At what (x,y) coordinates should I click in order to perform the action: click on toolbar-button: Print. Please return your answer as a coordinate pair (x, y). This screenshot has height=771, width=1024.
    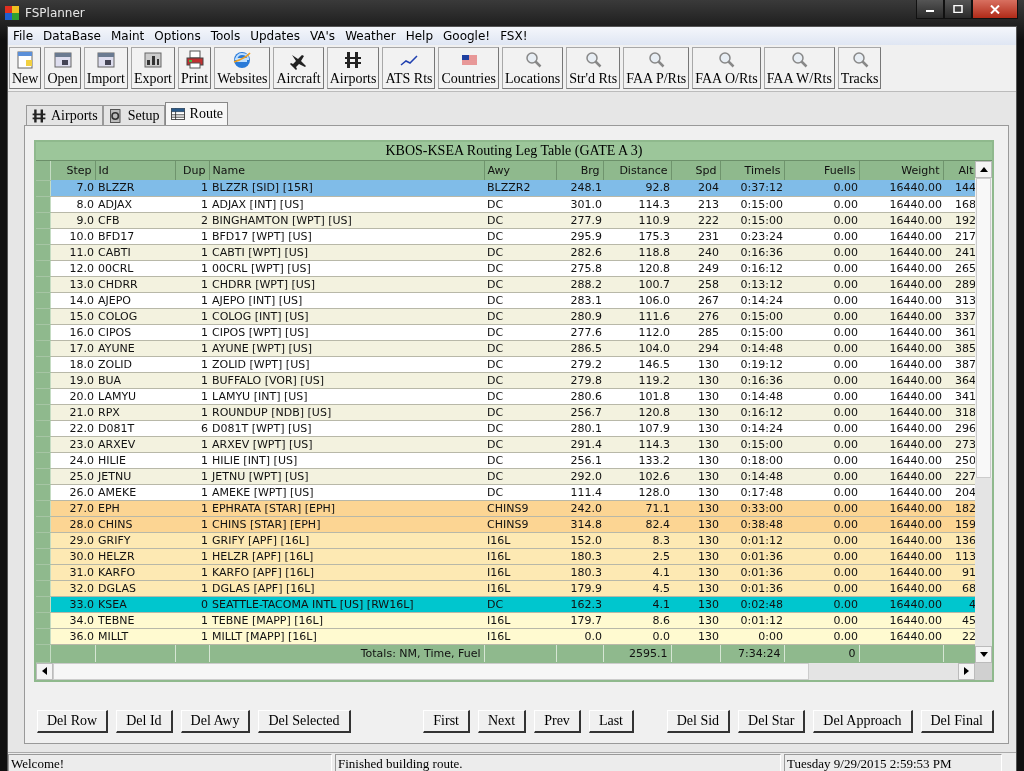
    Looking at the image, I should click on (195, 68).